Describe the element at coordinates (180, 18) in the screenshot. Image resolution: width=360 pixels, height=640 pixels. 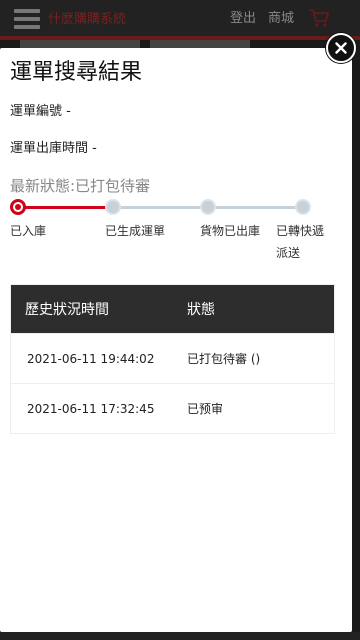
I see `background-header: 什麼購購系統 登出 商城` at that location.